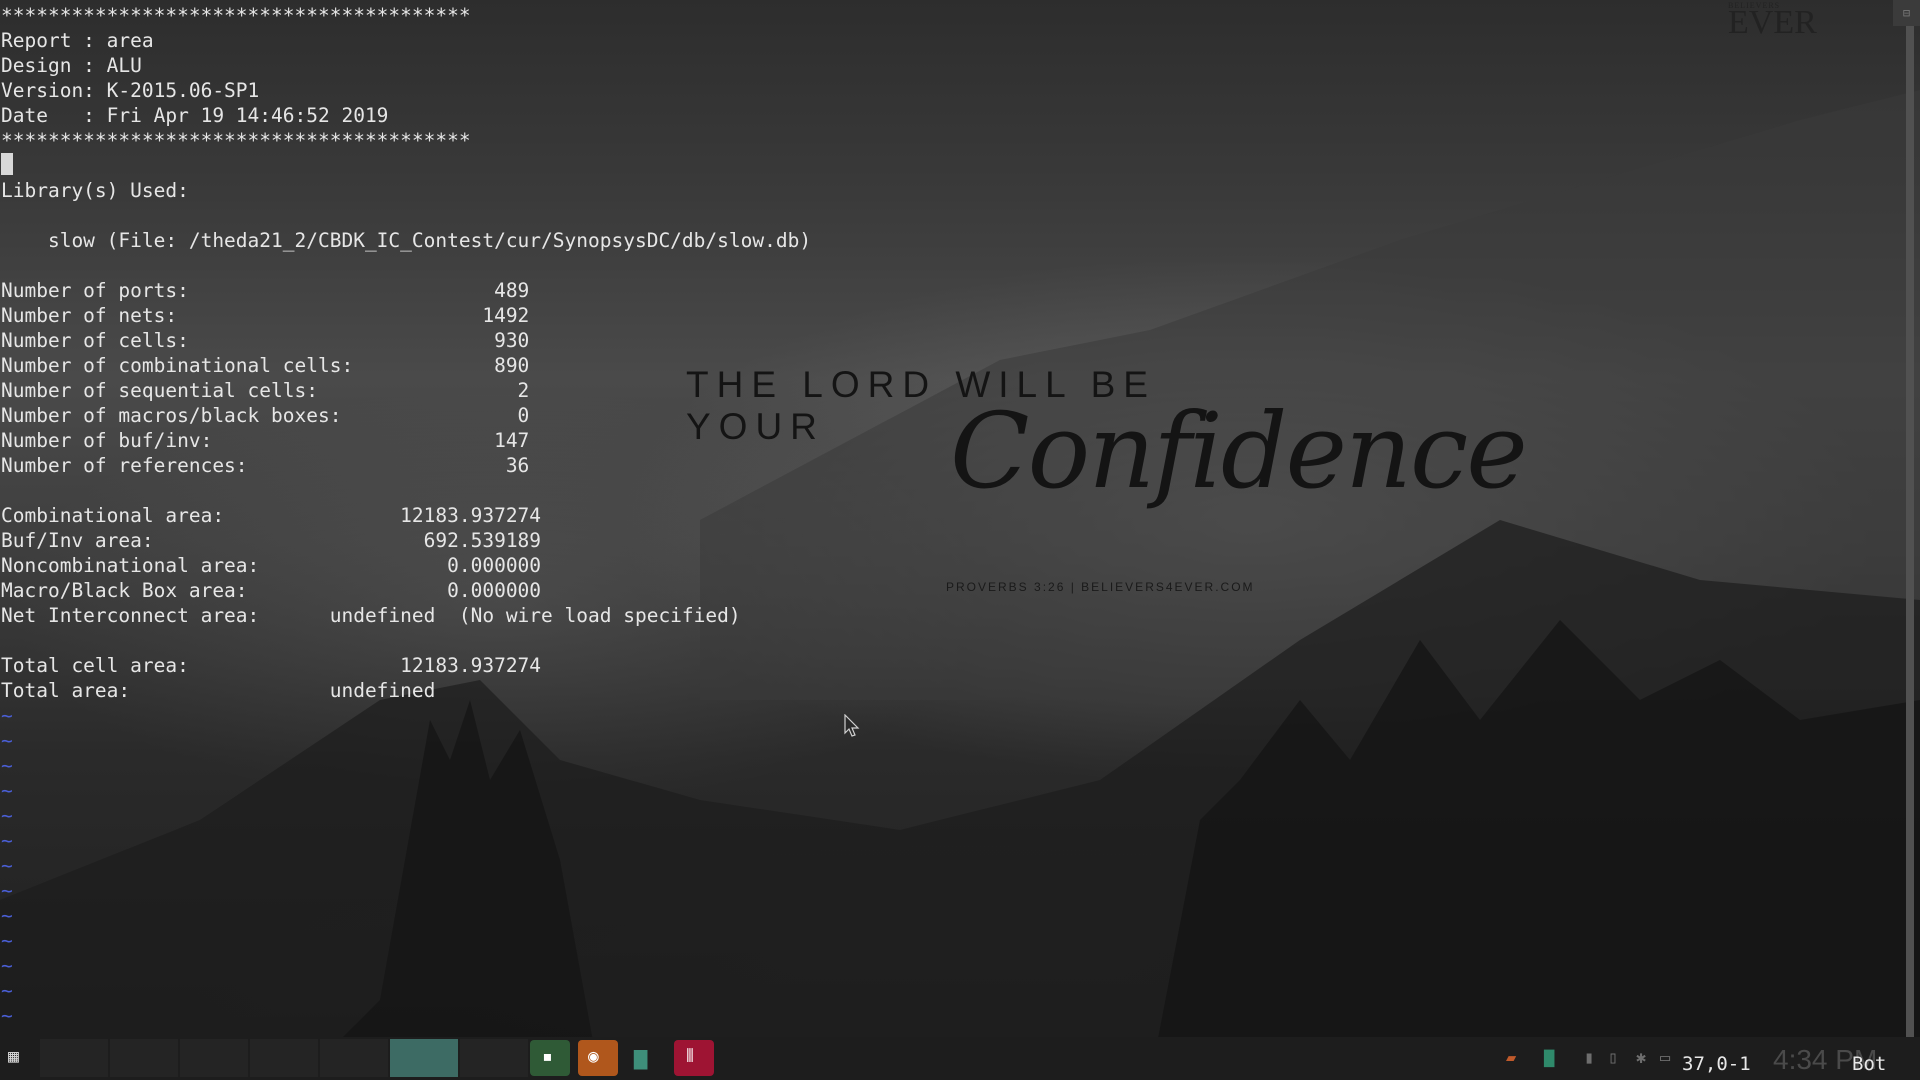 The width and height of the screenshot is (1920, 1080). What do you see at coordinates (265, 340) in the screenshot?
I see `terminal-line: Number of cells: 930` at bounding box center [265, 340].